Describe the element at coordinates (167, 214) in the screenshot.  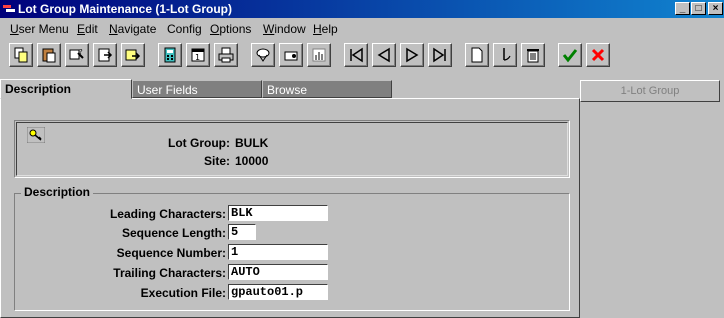
I see `leading-characters-label: Leading Characters:` at that location.